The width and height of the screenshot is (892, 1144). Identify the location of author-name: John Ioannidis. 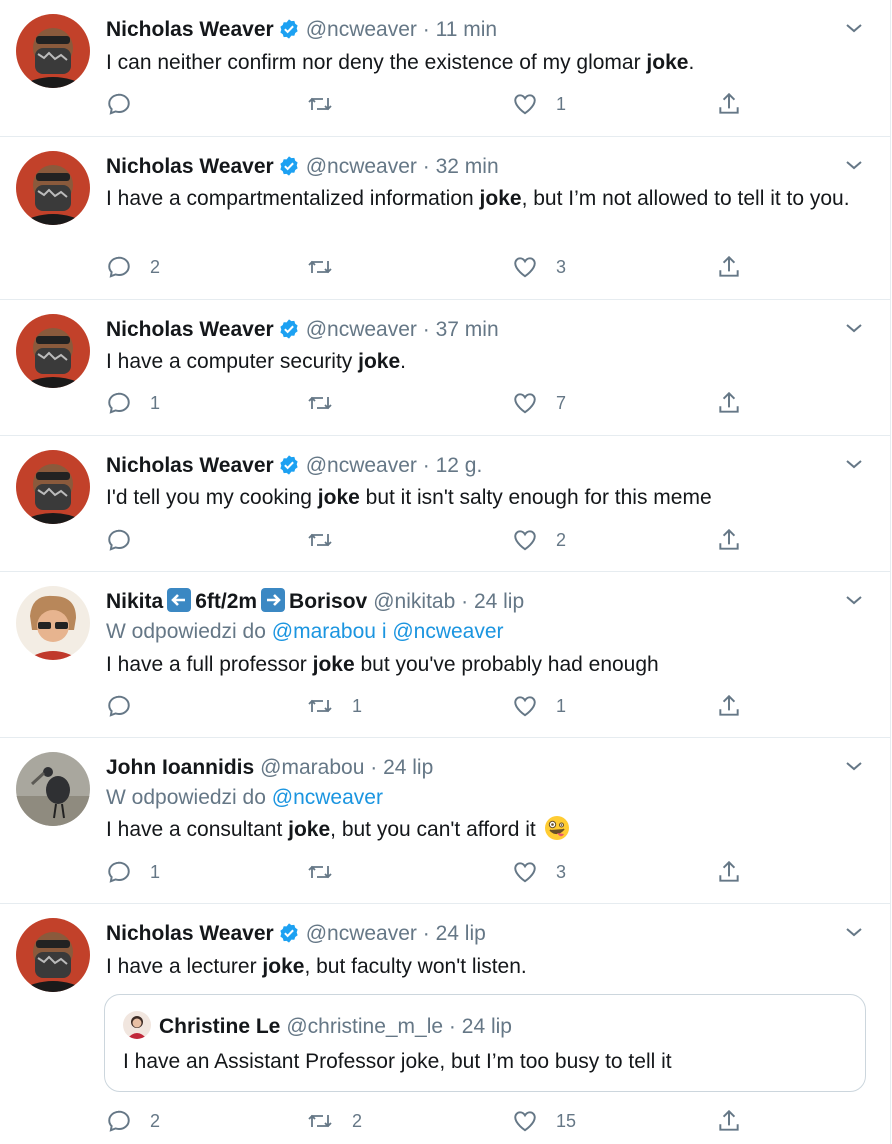
(180, 767).